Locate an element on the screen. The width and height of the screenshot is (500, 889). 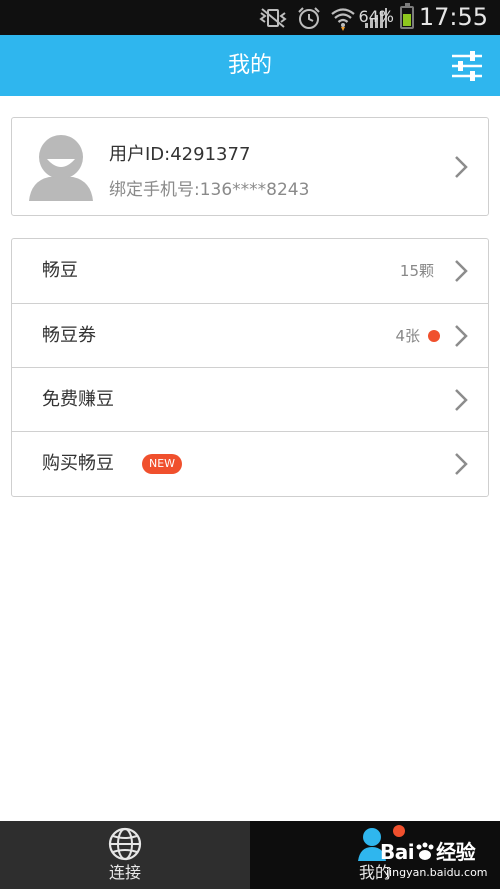
menu-item-changdou: 畅豆 15颗 is located at coordinates (250, 271).